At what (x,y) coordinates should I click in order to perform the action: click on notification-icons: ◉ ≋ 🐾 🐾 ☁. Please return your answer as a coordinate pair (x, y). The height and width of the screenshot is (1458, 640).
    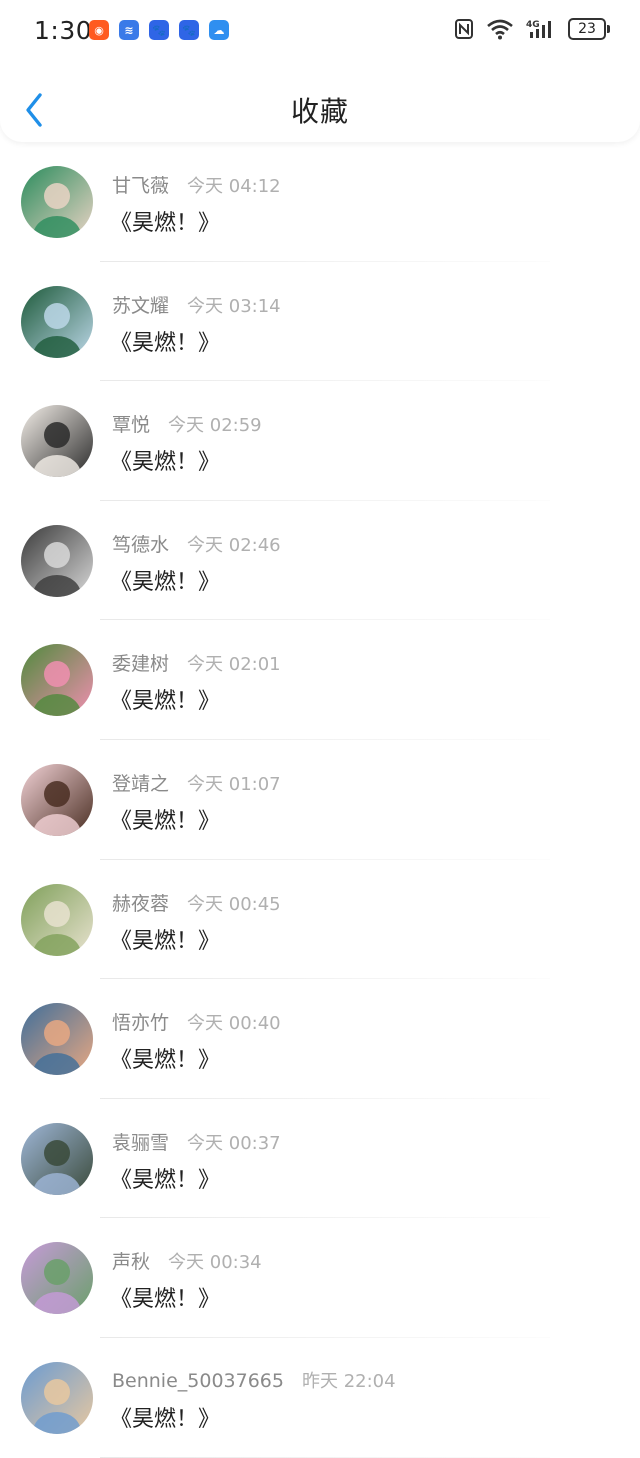
    Looking at the image, I should click on (159, 30).